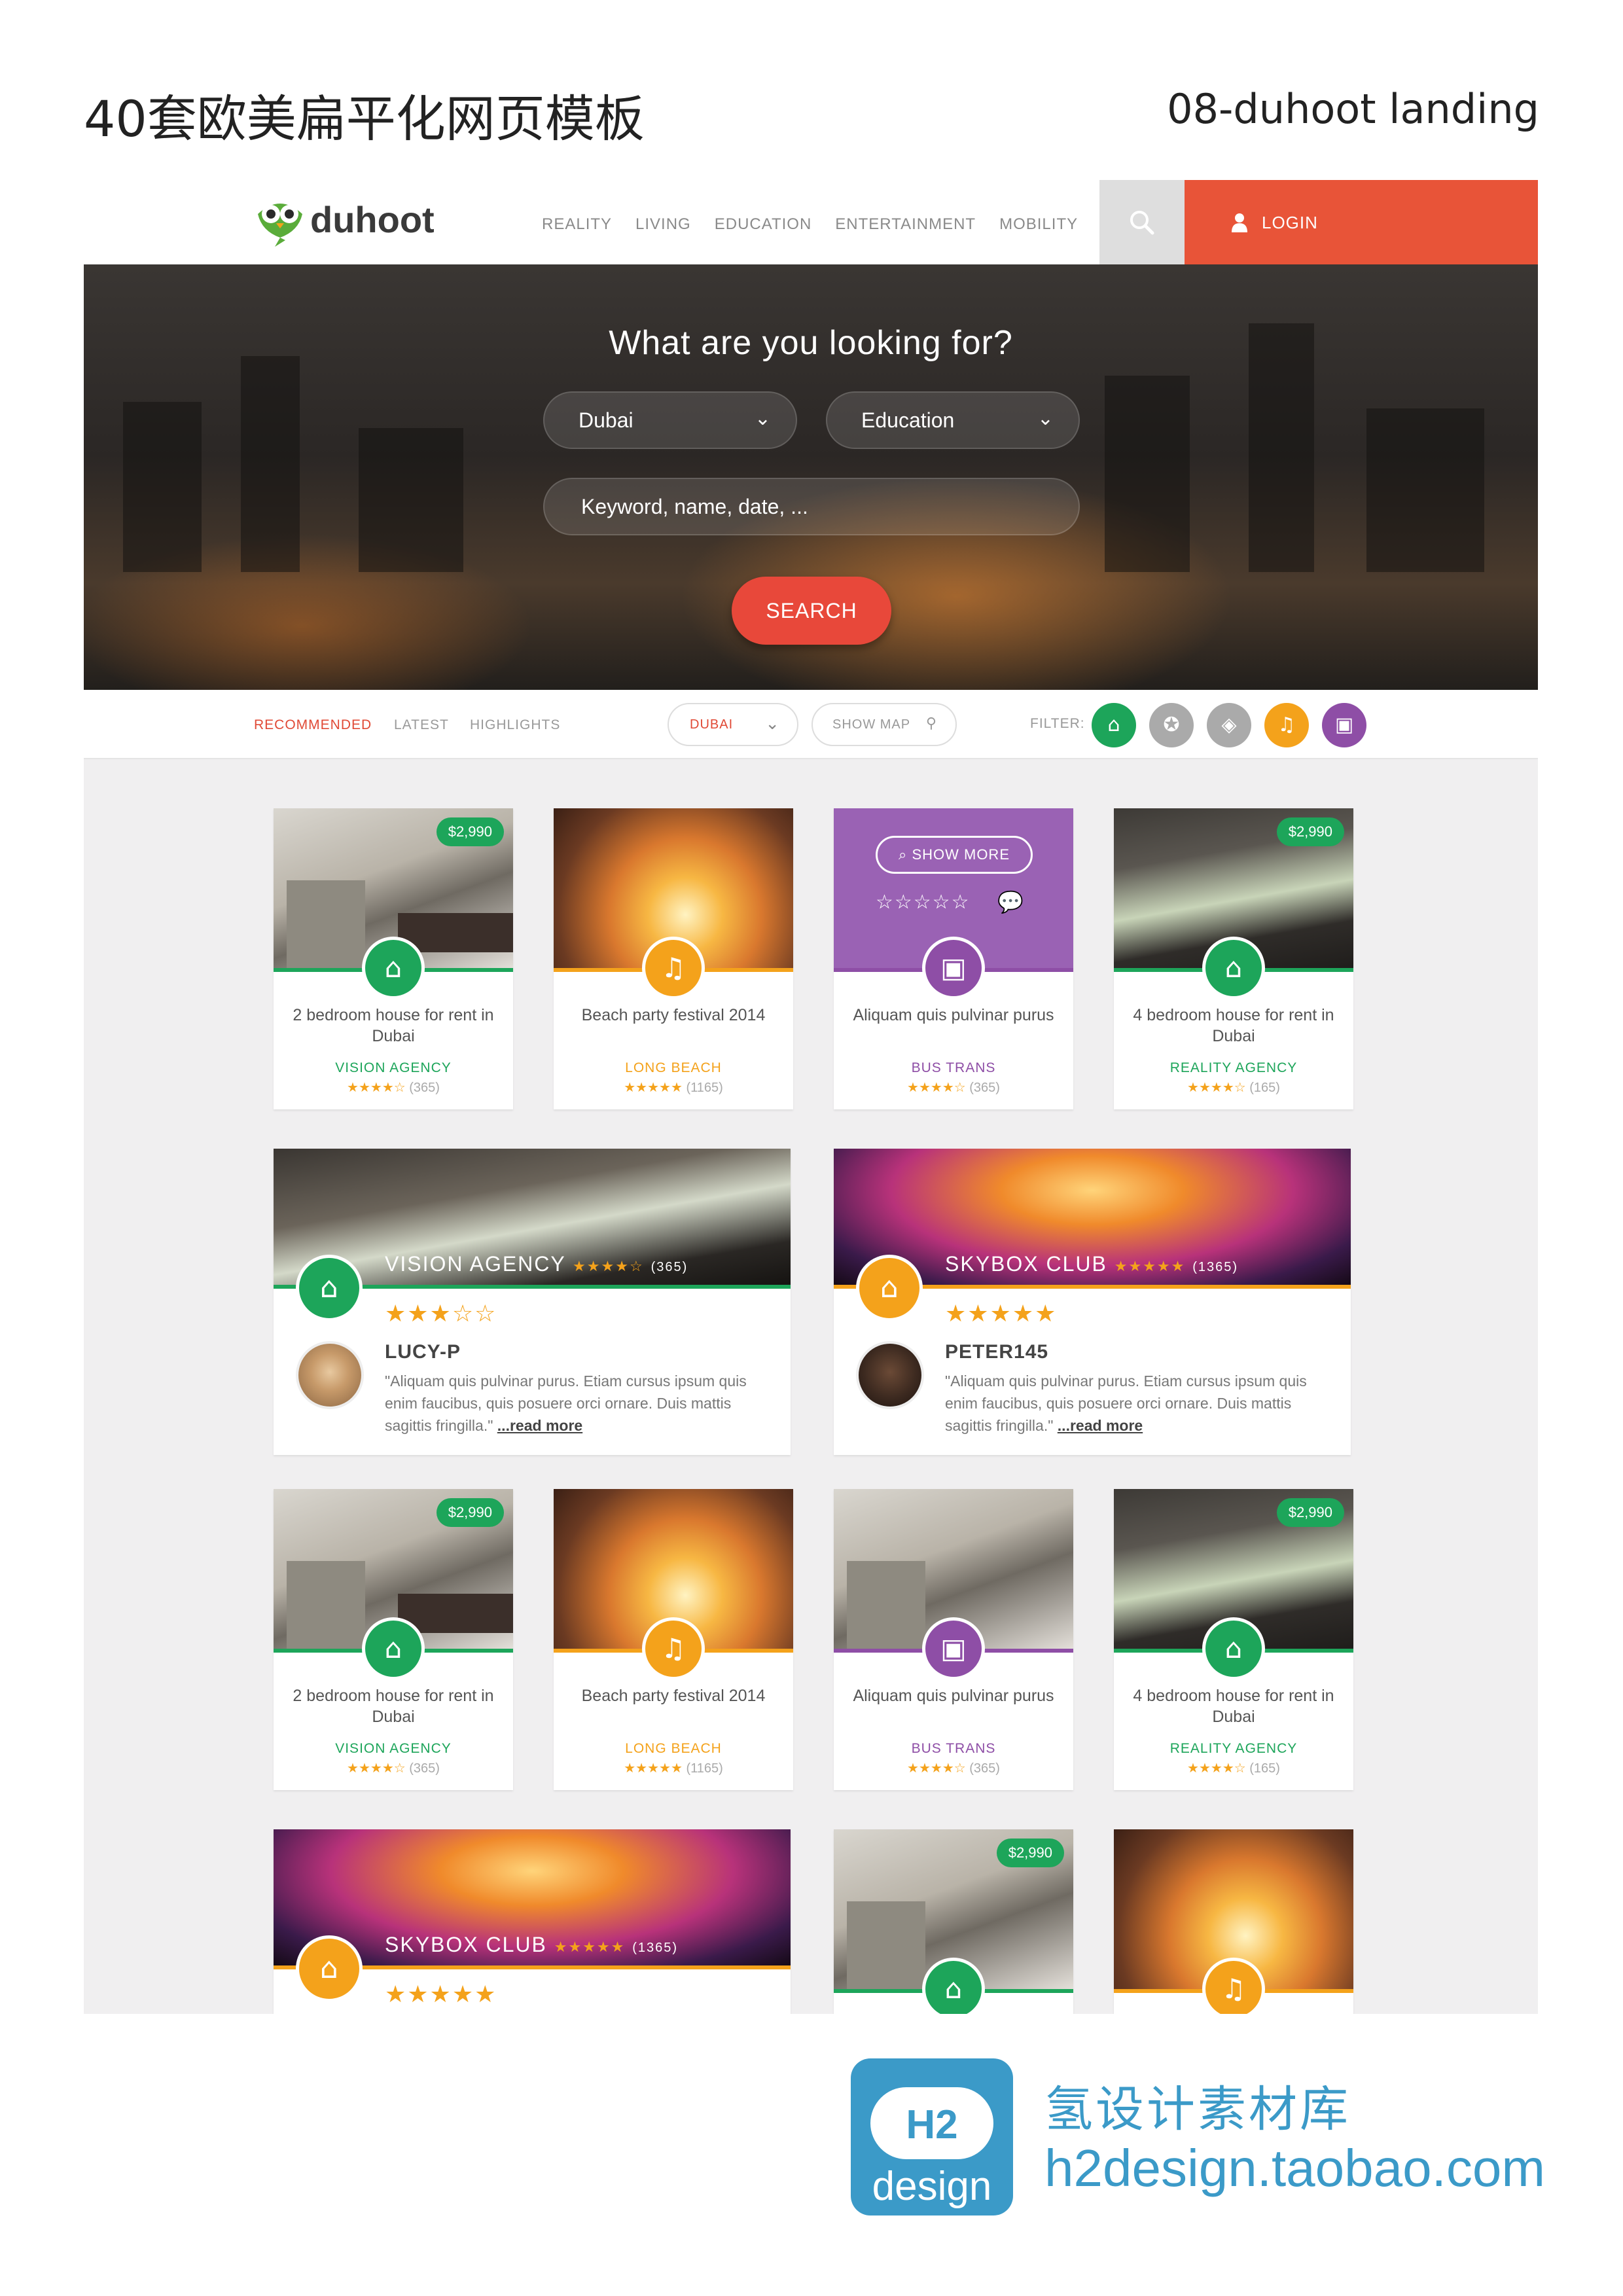 The width and height of the screenshot is (1623, 2296). What do you see at coordinates (326, 926) in the screenshot?
I see `house-photo-detail` at bounding box center [326, 926].